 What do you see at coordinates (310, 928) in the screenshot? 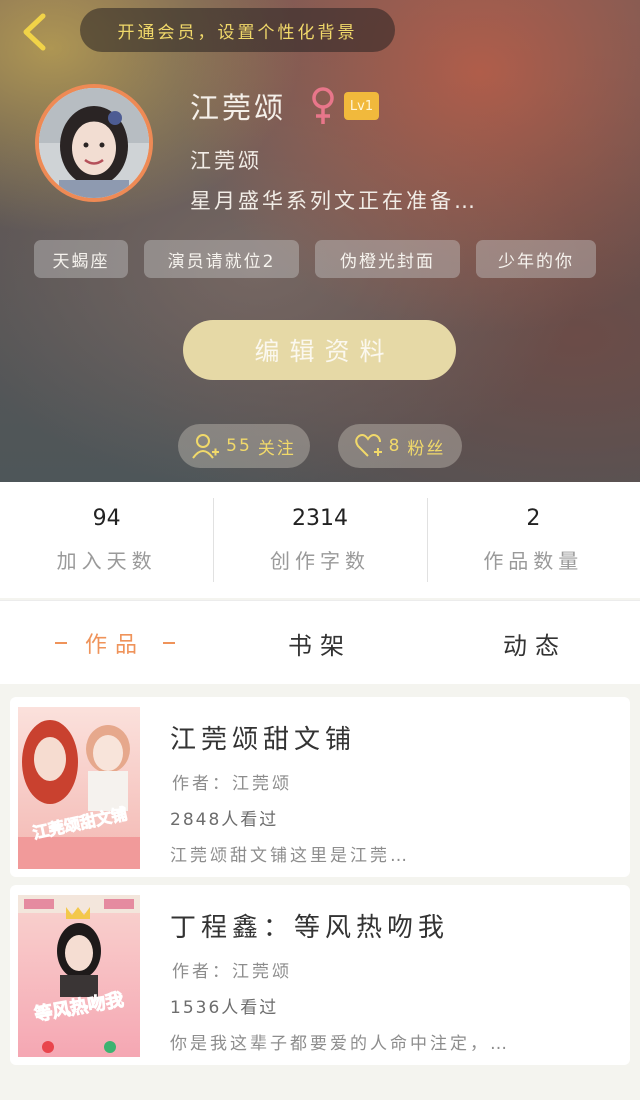
I see `book-title: 丁程鑫：等风热吻我` at bounding box center [310, 928].